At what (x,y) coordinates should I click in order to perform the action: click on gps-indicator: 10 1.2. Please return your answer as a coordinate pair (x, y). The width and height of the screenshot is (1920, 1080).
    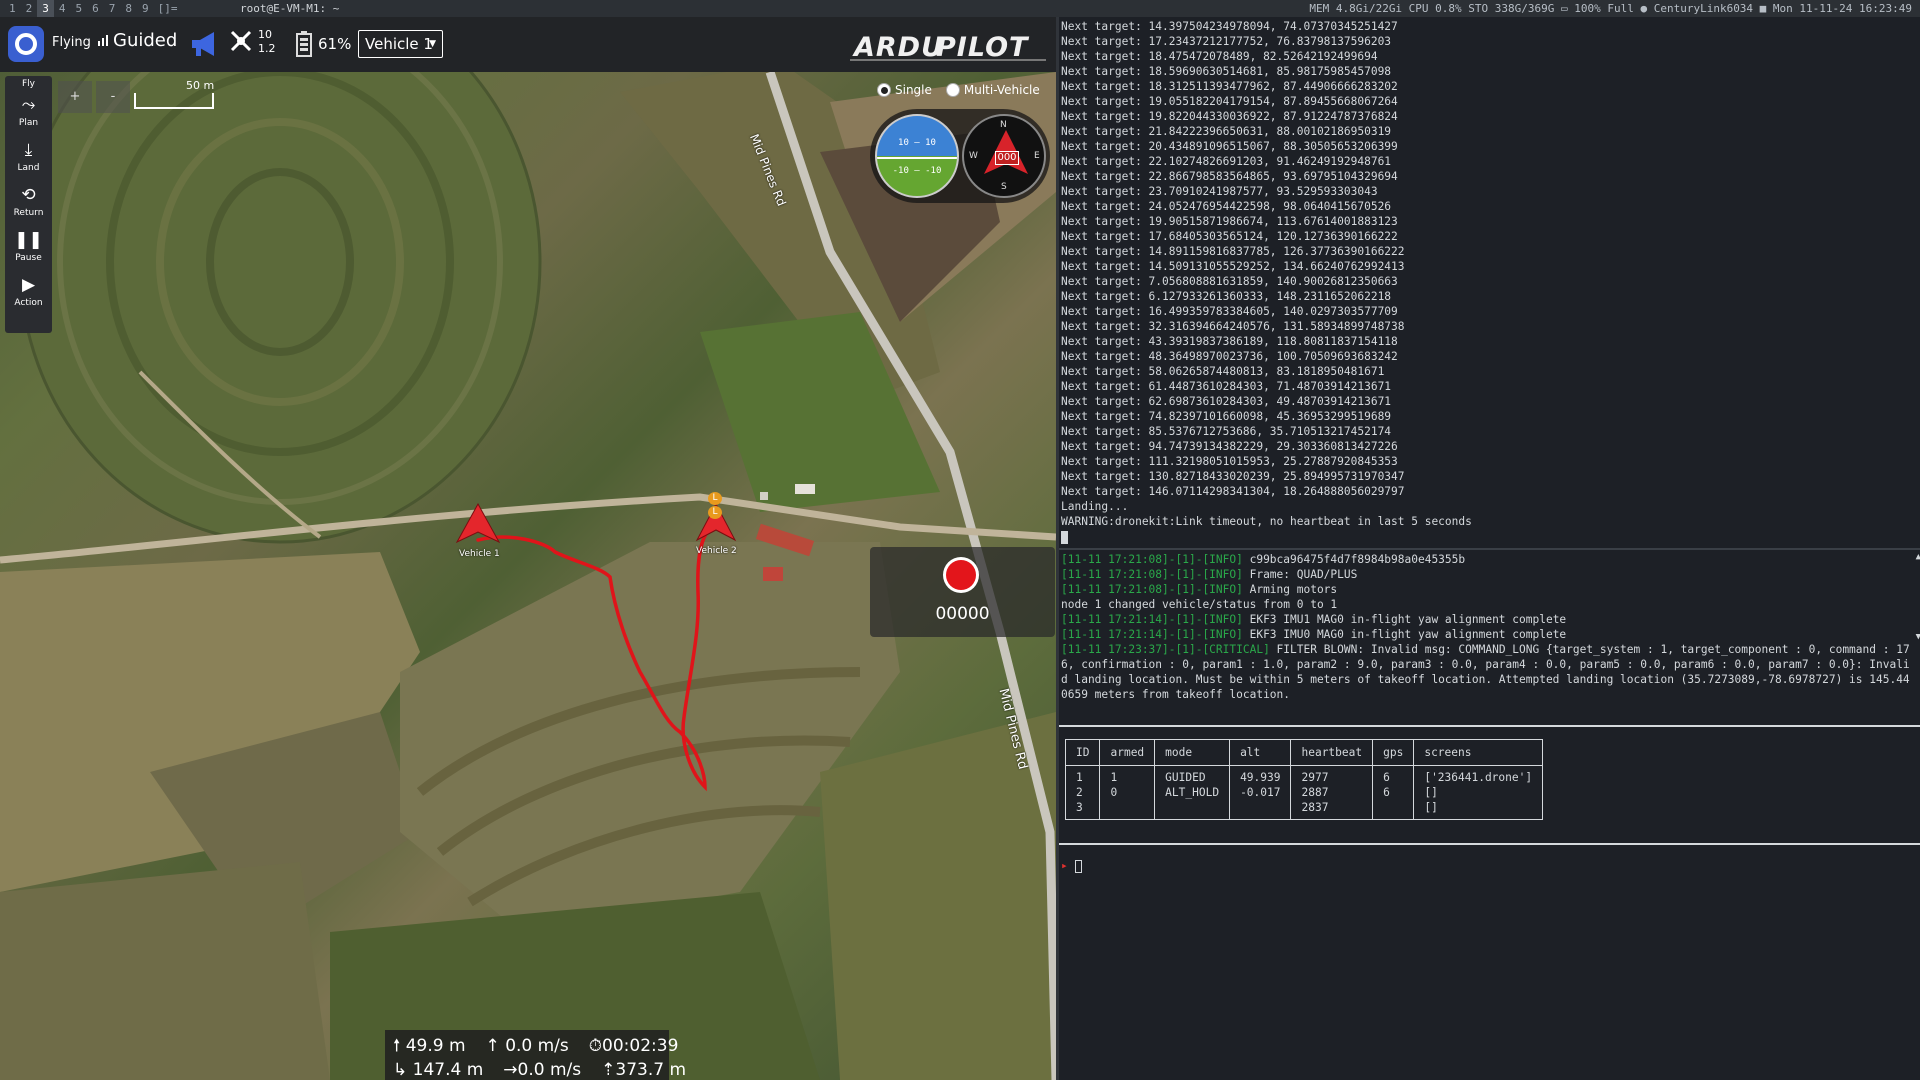
    Looking at the image, I should click on (252, 42).